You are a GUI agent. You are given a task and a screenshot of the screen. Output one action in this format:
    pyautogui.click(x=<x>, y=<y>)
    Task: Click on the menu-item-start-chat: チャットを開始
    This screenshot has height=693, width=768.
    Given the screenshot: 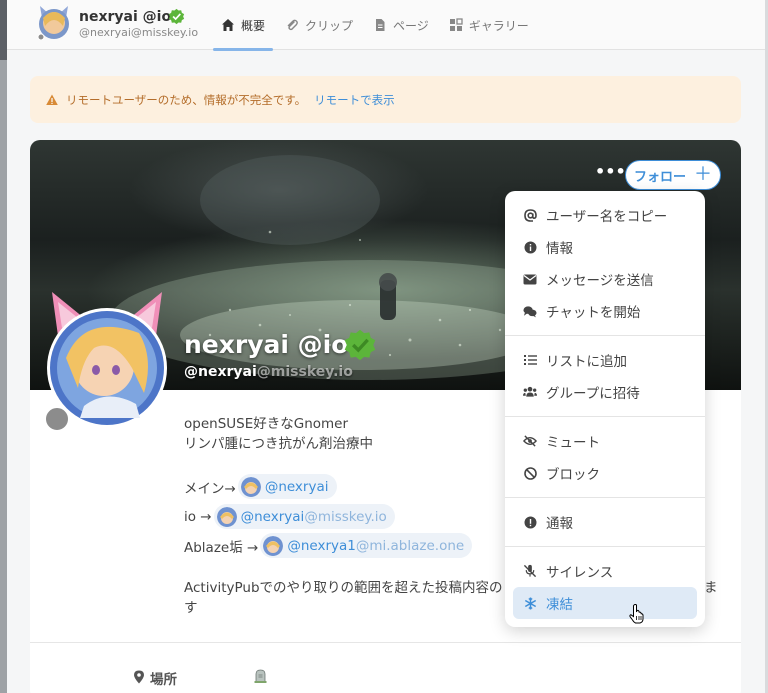 What is the action you would take?
    pyautogui.click(x=605, y=311)
    